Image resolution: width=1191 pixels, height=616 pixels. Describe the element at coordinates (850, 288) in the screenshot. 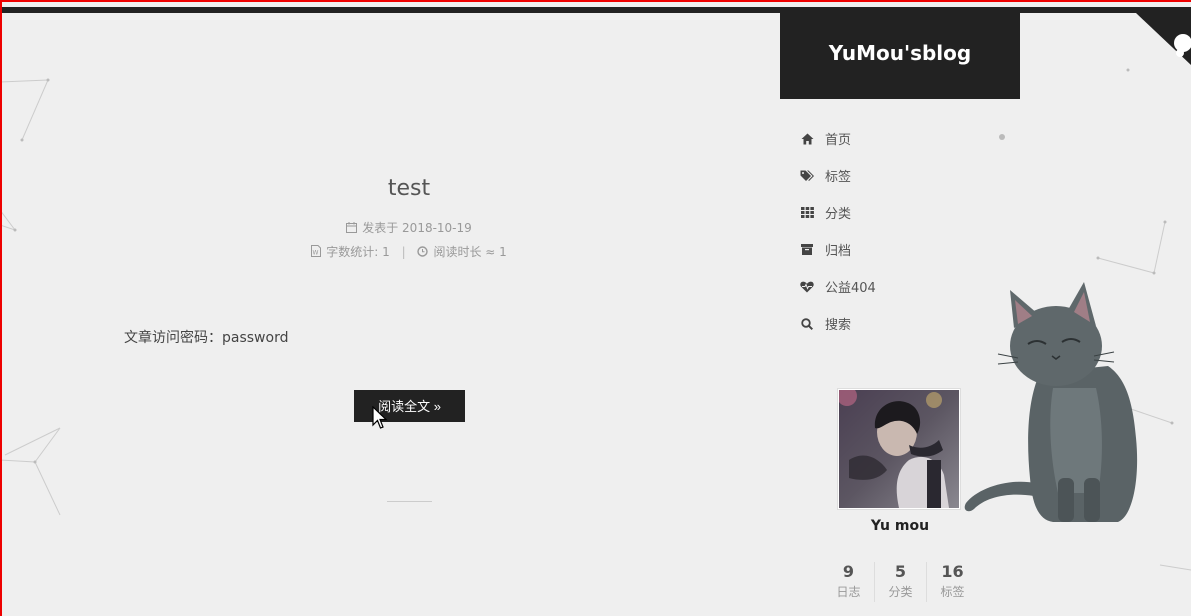

I see `menu-label-commonweal: 公益404` at that location.